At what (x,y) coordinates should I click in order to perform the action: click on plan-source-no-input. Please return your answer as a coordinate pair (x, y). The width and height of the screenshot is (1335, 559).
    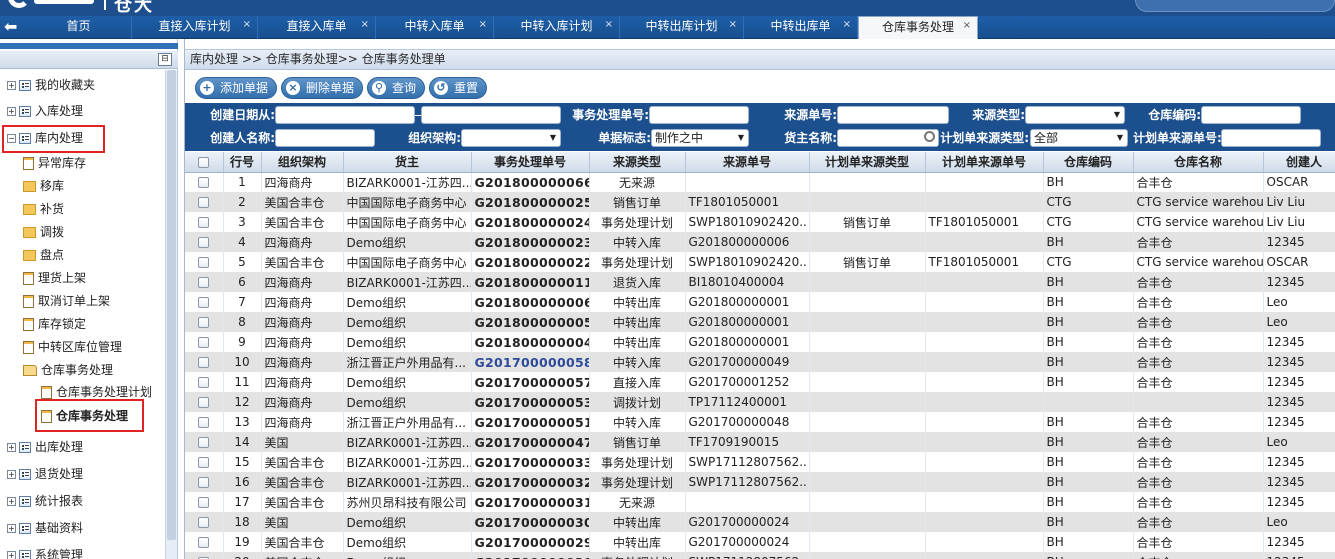
    Looking at the image, I should click on (1271, 138).